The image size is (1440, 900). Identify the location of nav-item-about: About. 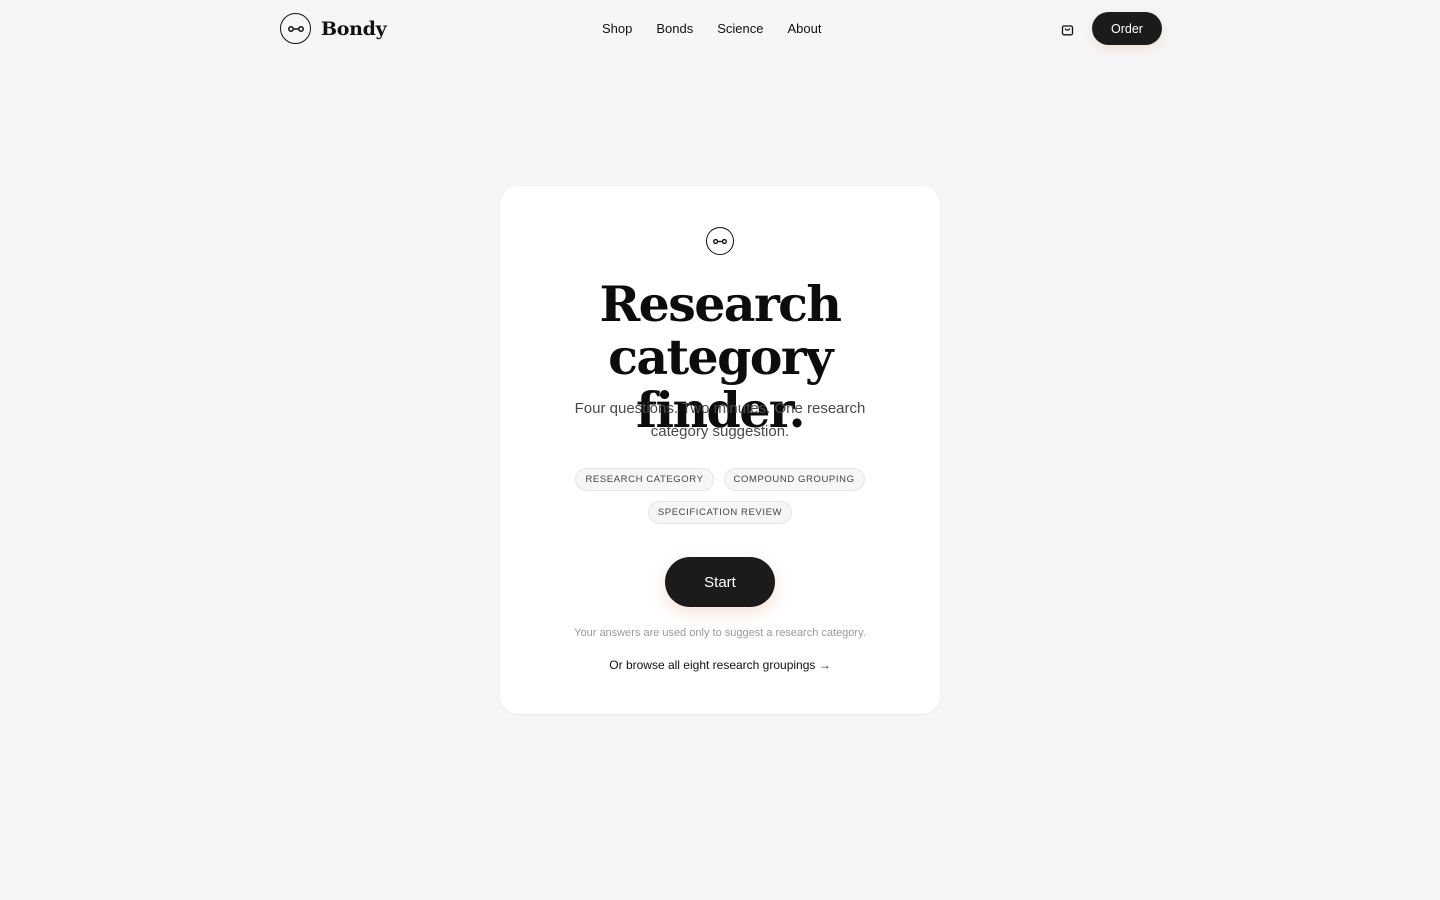
(805, 28).